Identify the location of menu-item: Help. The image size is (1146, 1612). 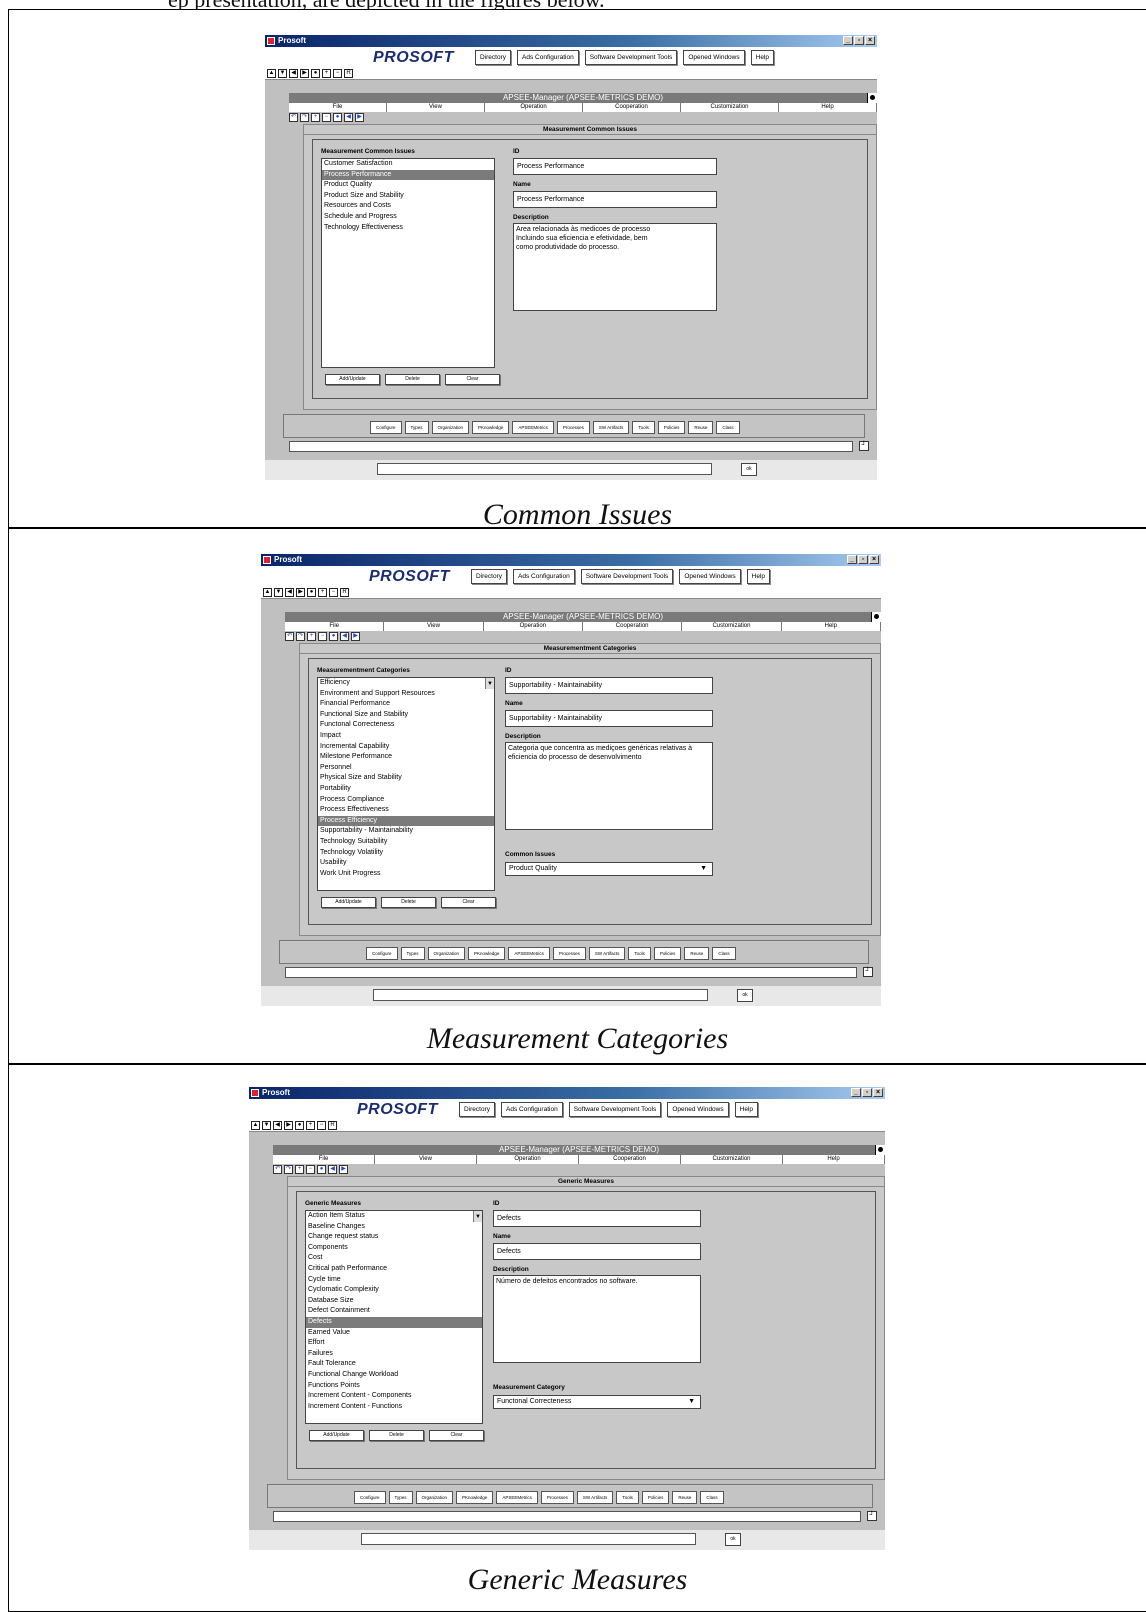
(828, 107).